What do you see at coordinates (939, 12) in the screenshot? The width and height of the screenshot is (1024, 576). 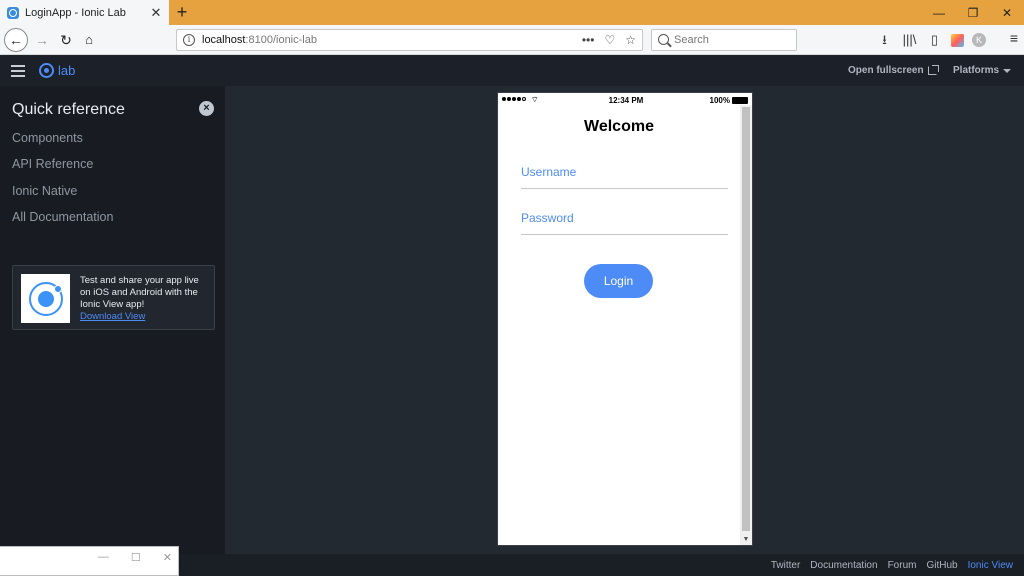 I see `minimize-button: —` at bounding box center [939, 12].